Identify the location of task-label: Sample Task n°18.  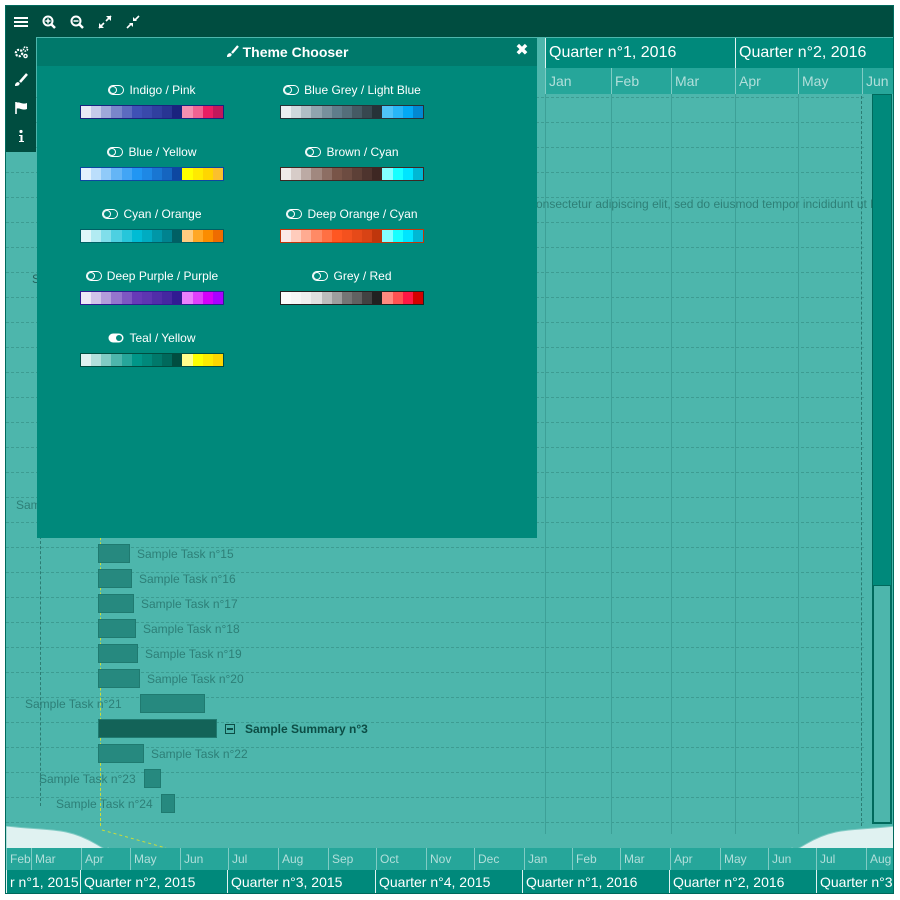
(191, 629).